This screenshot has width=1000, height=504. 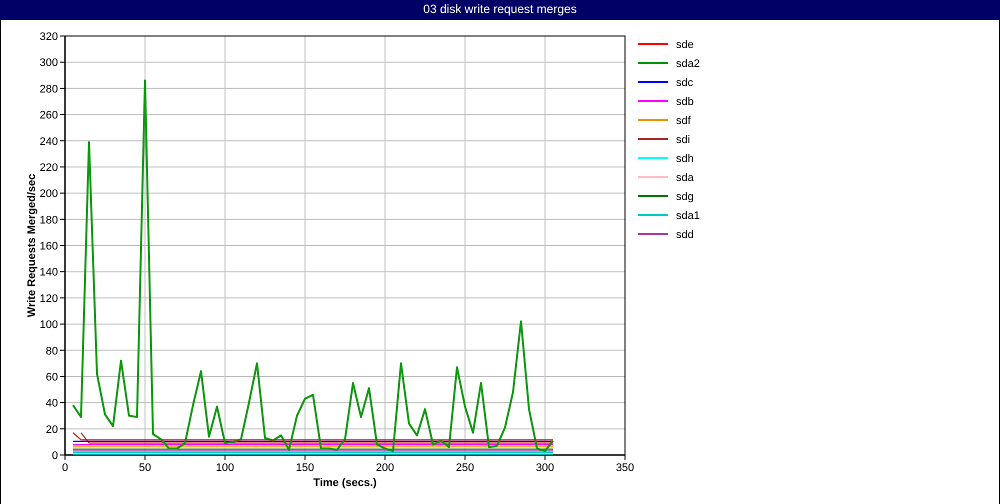 I want to click on legend-label: sdd, so click(x=685, y=235).